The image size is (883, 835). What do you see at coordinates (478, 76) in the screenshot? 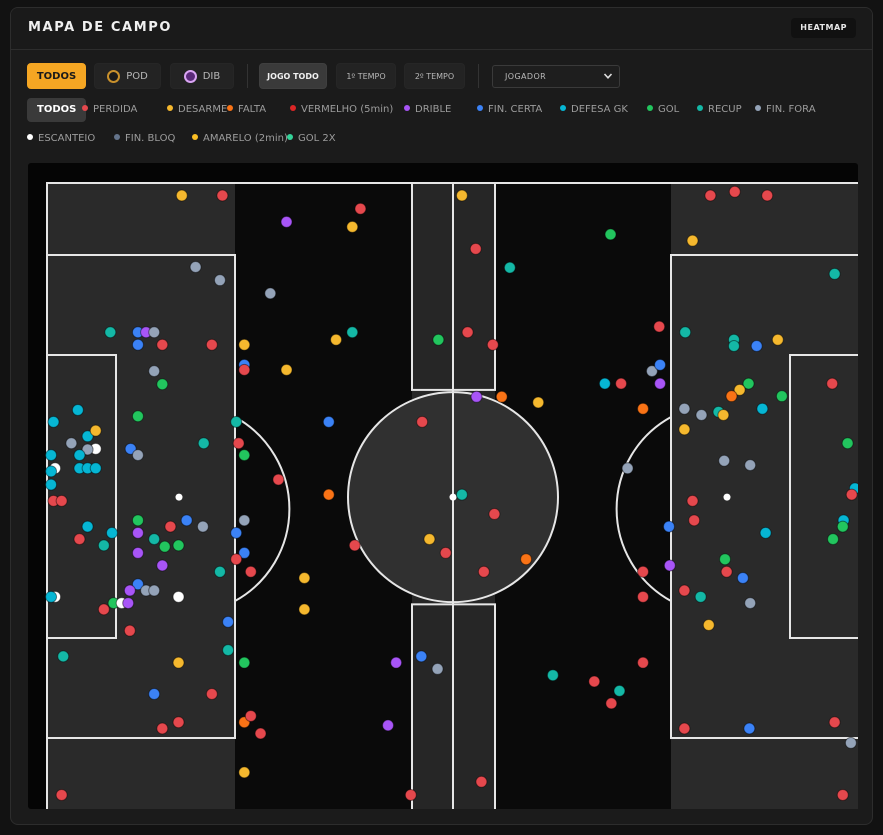
I see `divider` at bounding box center [478, 76].